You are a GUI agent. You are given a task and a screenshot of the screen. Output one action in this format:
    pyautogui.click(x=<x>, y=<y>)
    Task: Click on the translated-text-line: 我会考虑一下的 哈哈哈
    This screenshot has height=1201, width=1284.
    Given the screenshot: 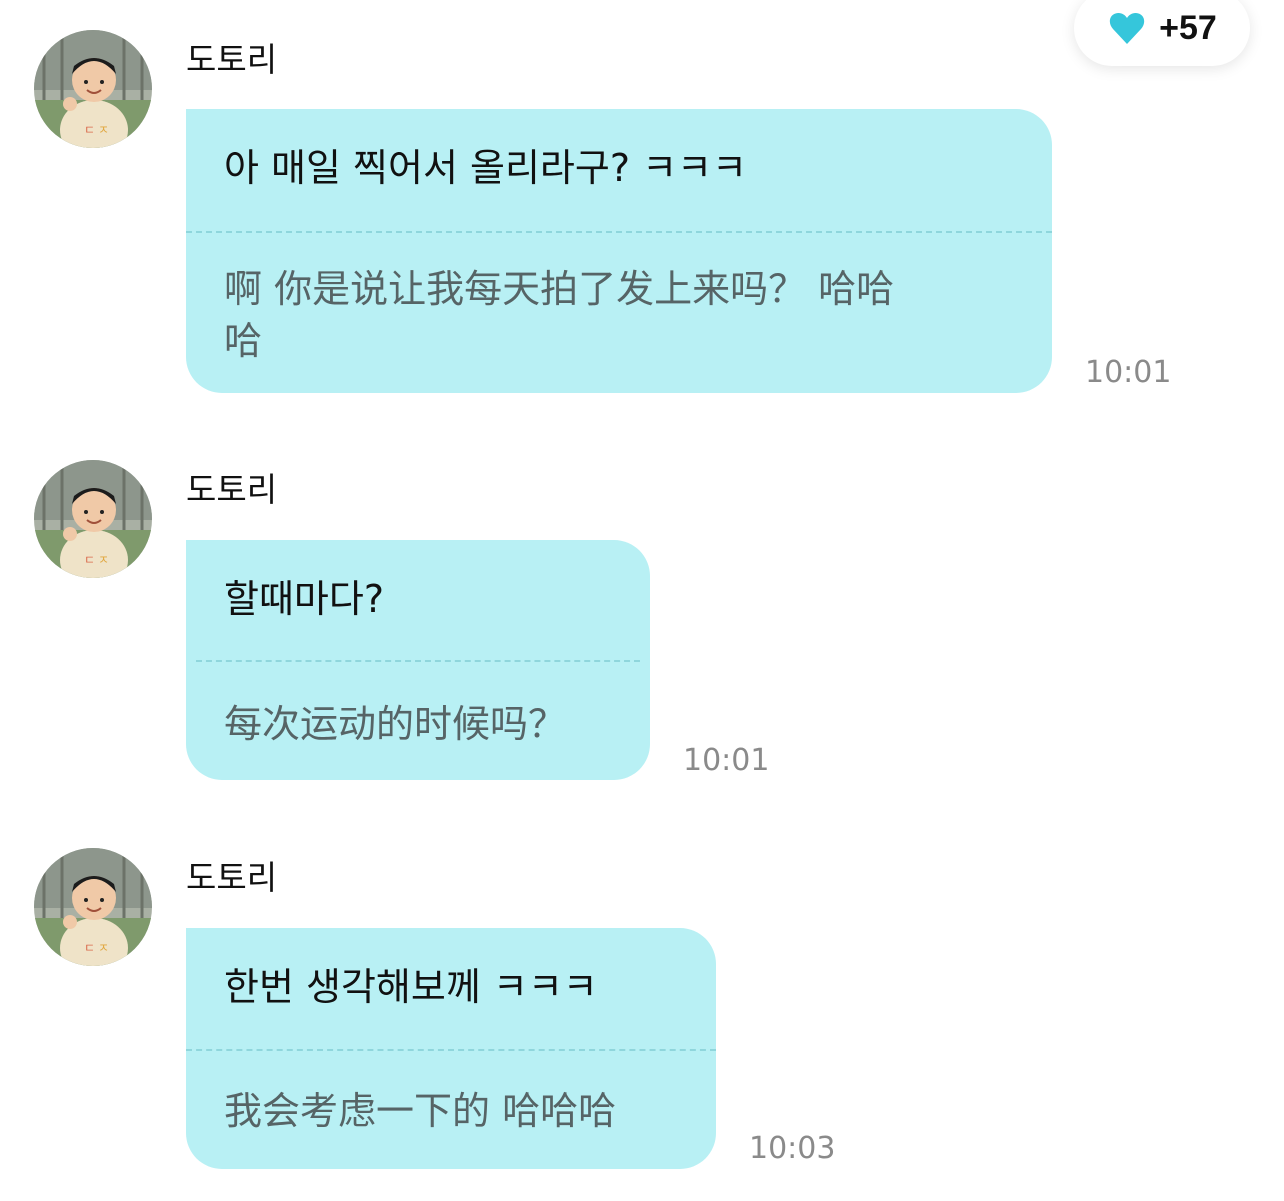 What is the action you would take?
    pyautogui.click(x=420, y=1111)
    